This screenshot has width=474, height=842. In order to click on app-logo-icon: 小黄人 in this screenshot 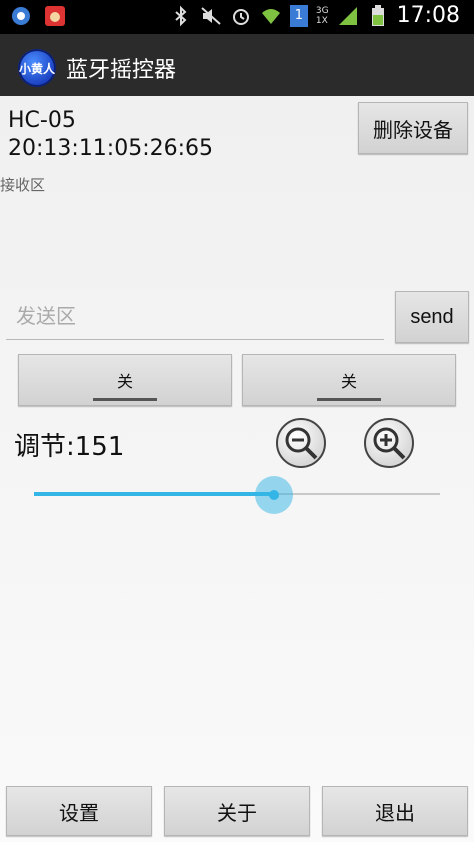, I will do `click(37, 68)`.